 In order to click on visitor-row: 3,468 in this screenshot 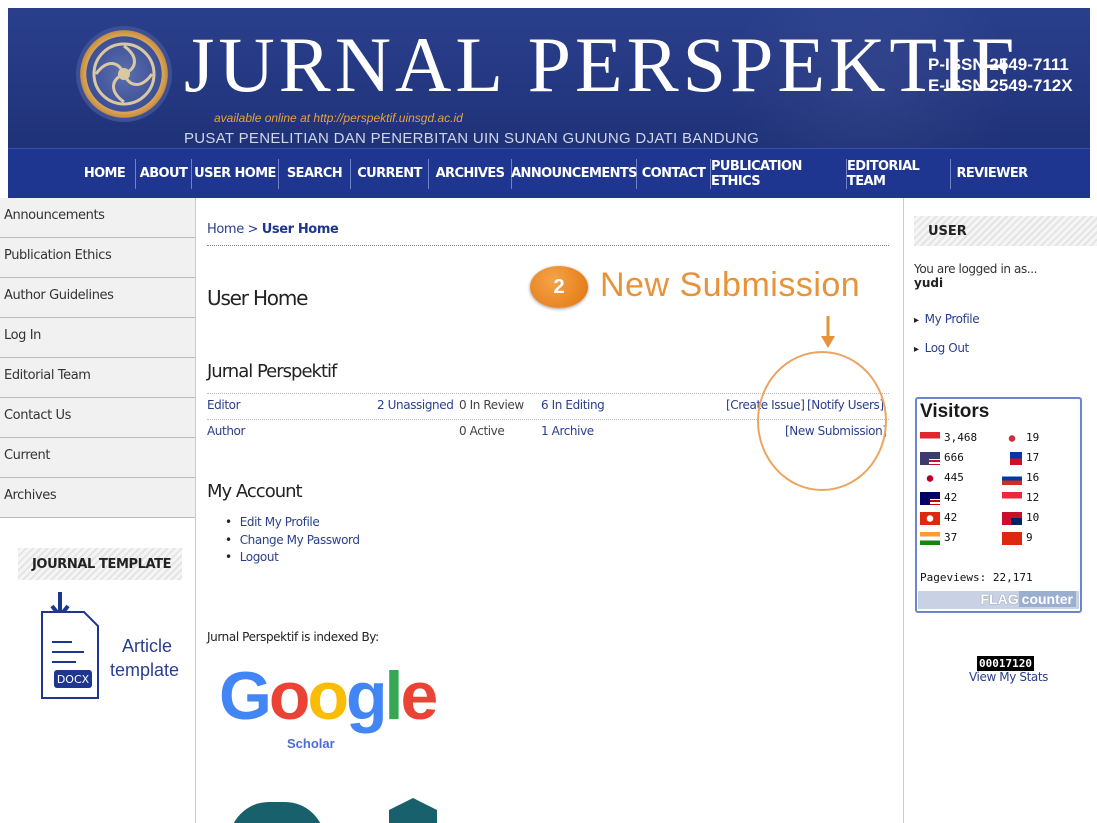, I will do `click(948, 438)`.